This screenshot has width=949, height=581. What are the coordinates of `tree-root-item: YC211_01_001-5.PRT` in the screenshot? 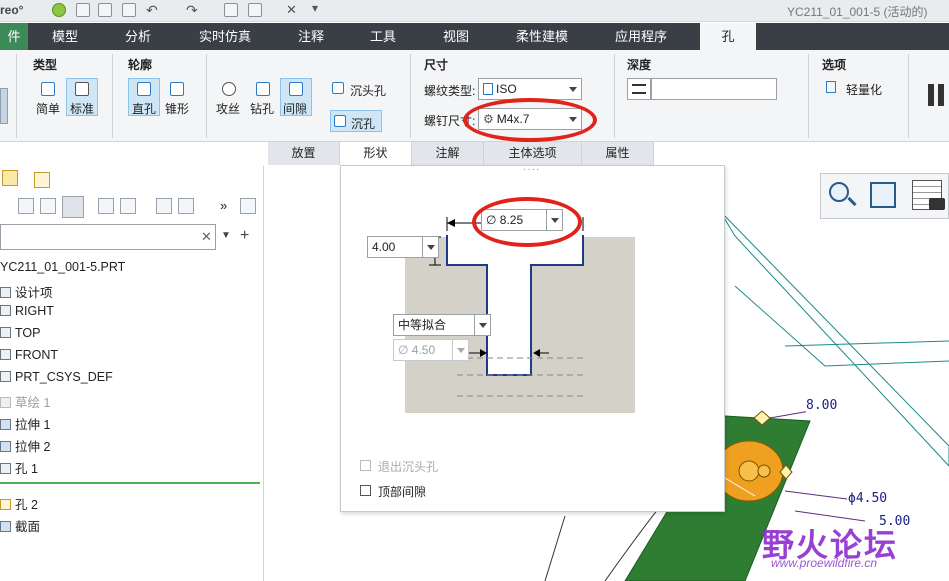 It's located at (62, 267).